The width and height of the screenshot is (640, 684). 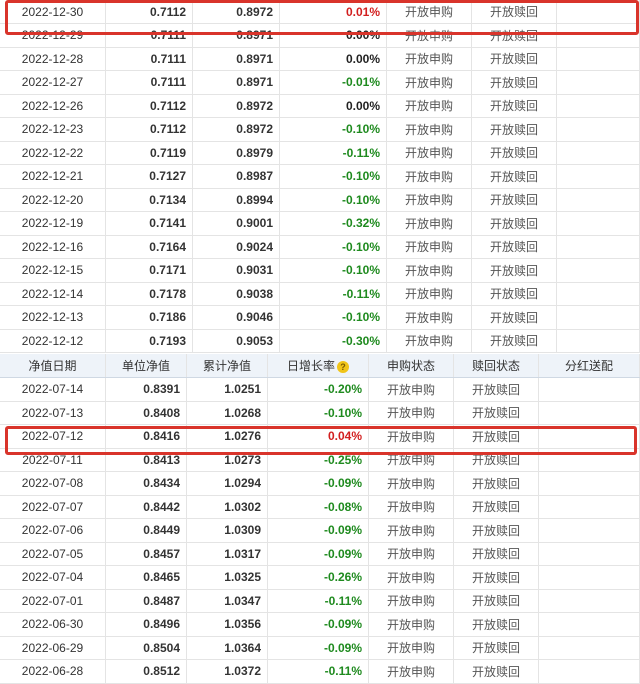 I want to click on table-row: 2022-12-12 0.7193 0.9053 -0.30% 开放申购 开放赎回, so click(x=320, y=341).